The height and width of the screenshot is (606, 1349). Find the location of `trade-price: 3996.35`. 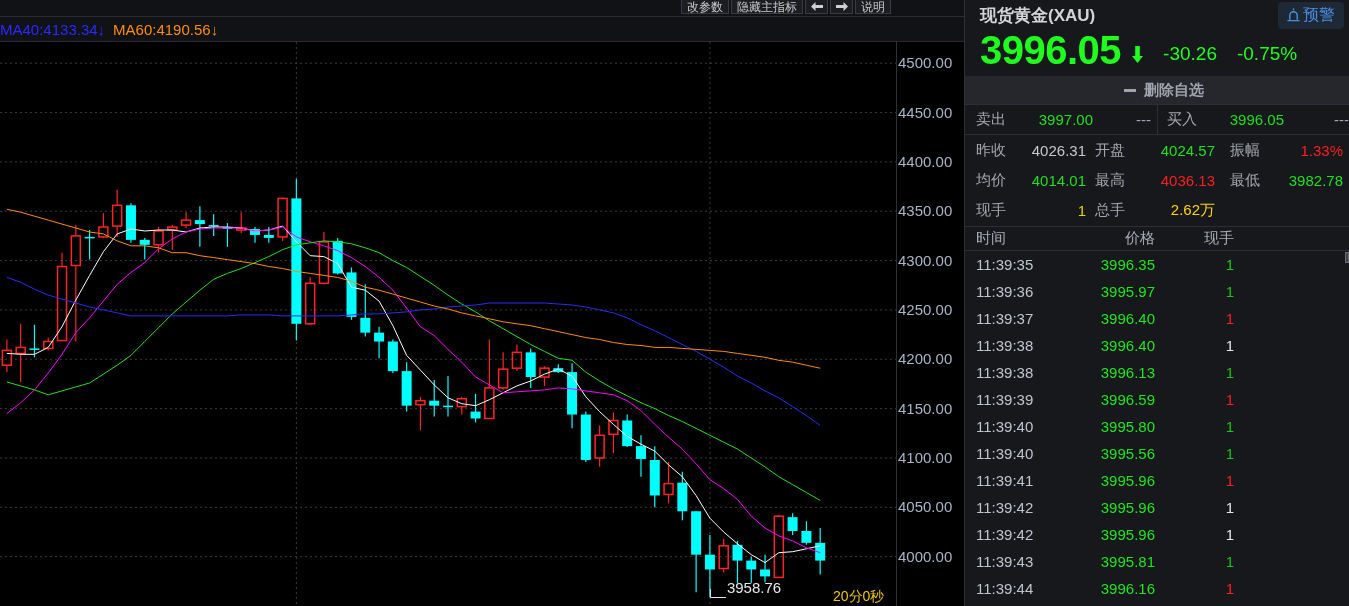

trade-price: 3996.35 is located at coordinates (1127, 264).